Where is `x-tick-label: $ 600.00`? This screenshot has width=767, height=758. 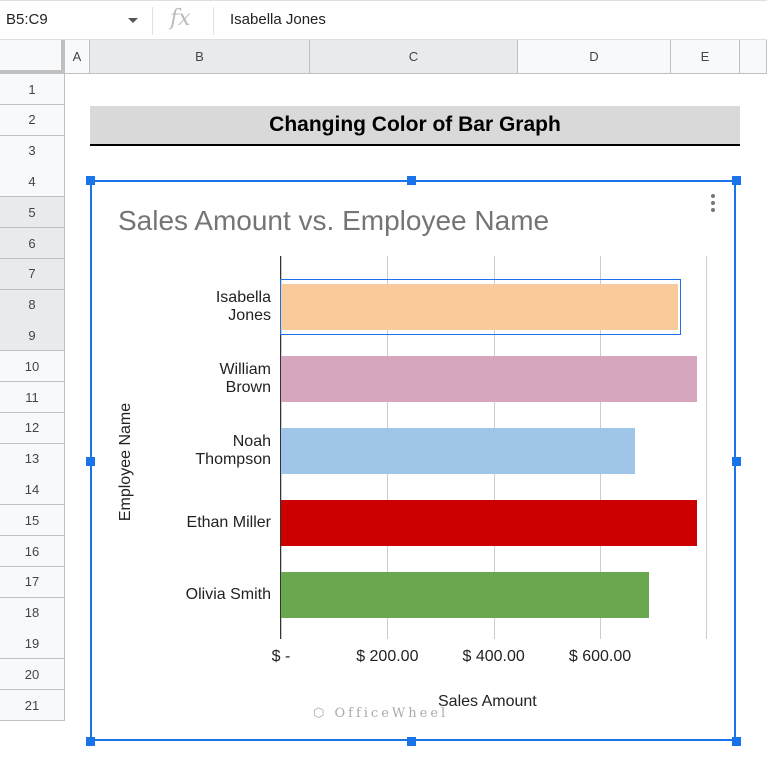
x-tick-label: $ 600.00 is located at coordinates (600, 656).